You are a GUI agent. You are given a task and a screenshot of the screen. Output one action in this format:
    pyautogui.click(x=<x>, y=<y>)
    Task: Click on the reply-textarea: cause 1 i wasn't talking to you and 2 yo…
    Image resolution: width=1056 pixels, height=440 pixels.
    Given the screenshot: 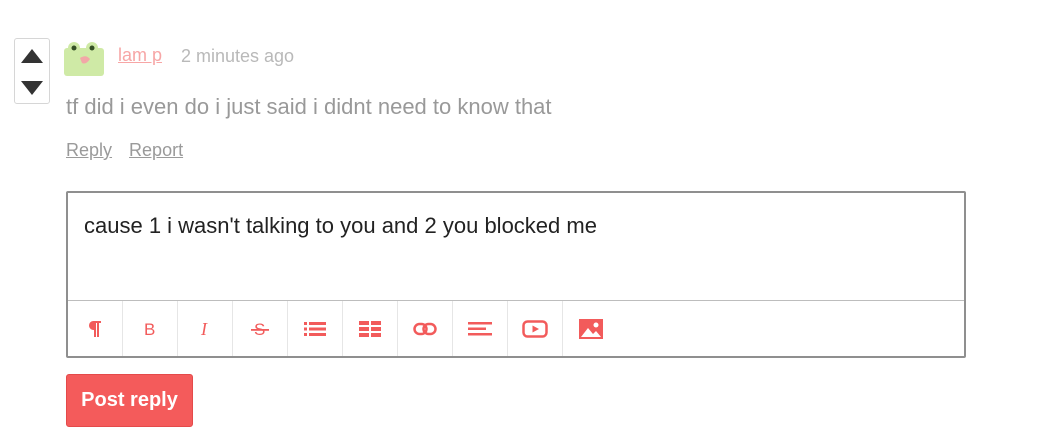 What is the action you would take?
    pyautogui.click(x=516, y=253)
    